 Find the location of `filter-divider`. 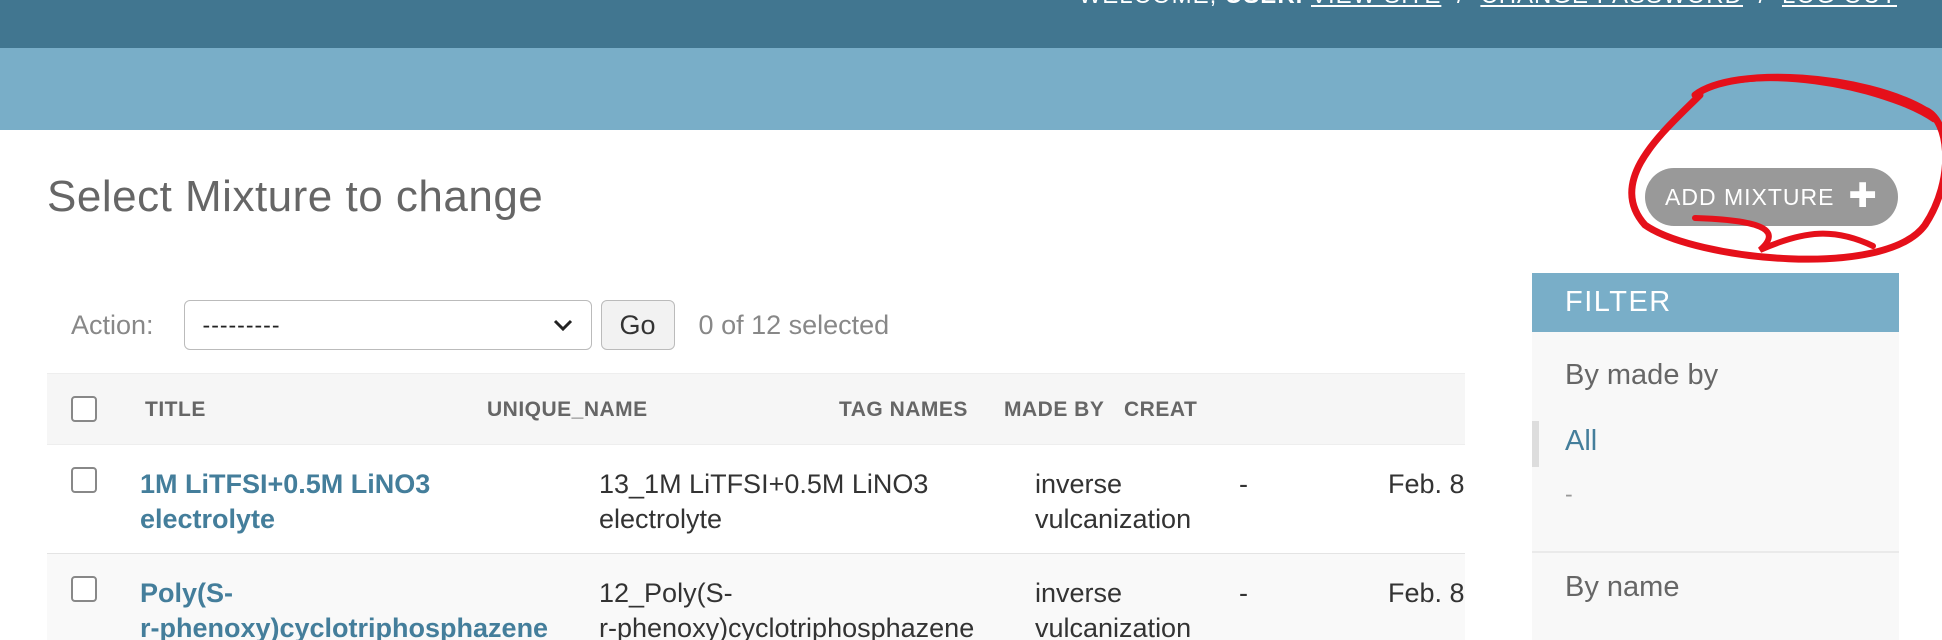

filter-divider is located at coordinates (1715, 552).